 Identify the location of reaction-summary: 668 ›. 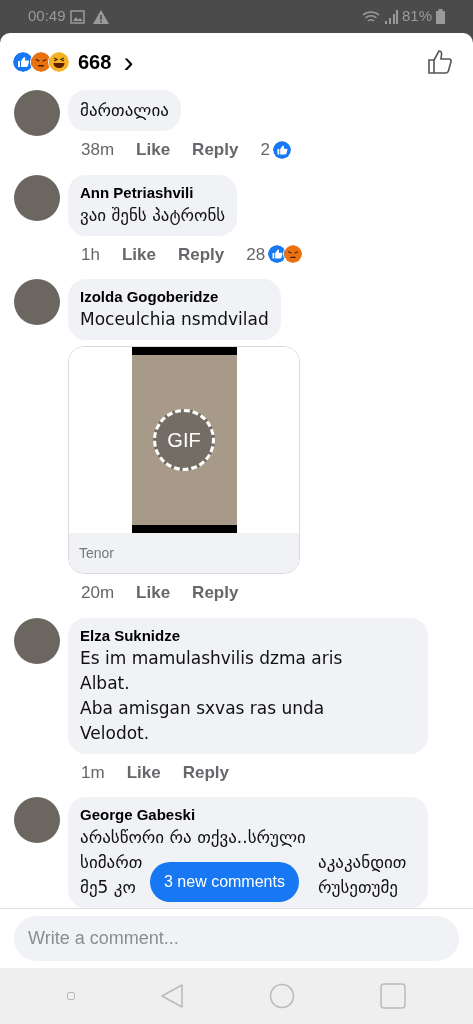
(73, 61).